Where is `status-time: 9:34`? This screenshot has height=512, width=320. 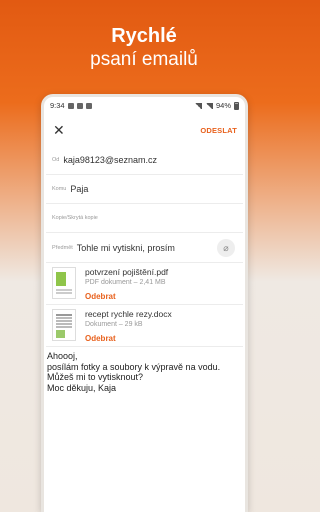 status-time: 9:34 is located at coordinates (57, 105).